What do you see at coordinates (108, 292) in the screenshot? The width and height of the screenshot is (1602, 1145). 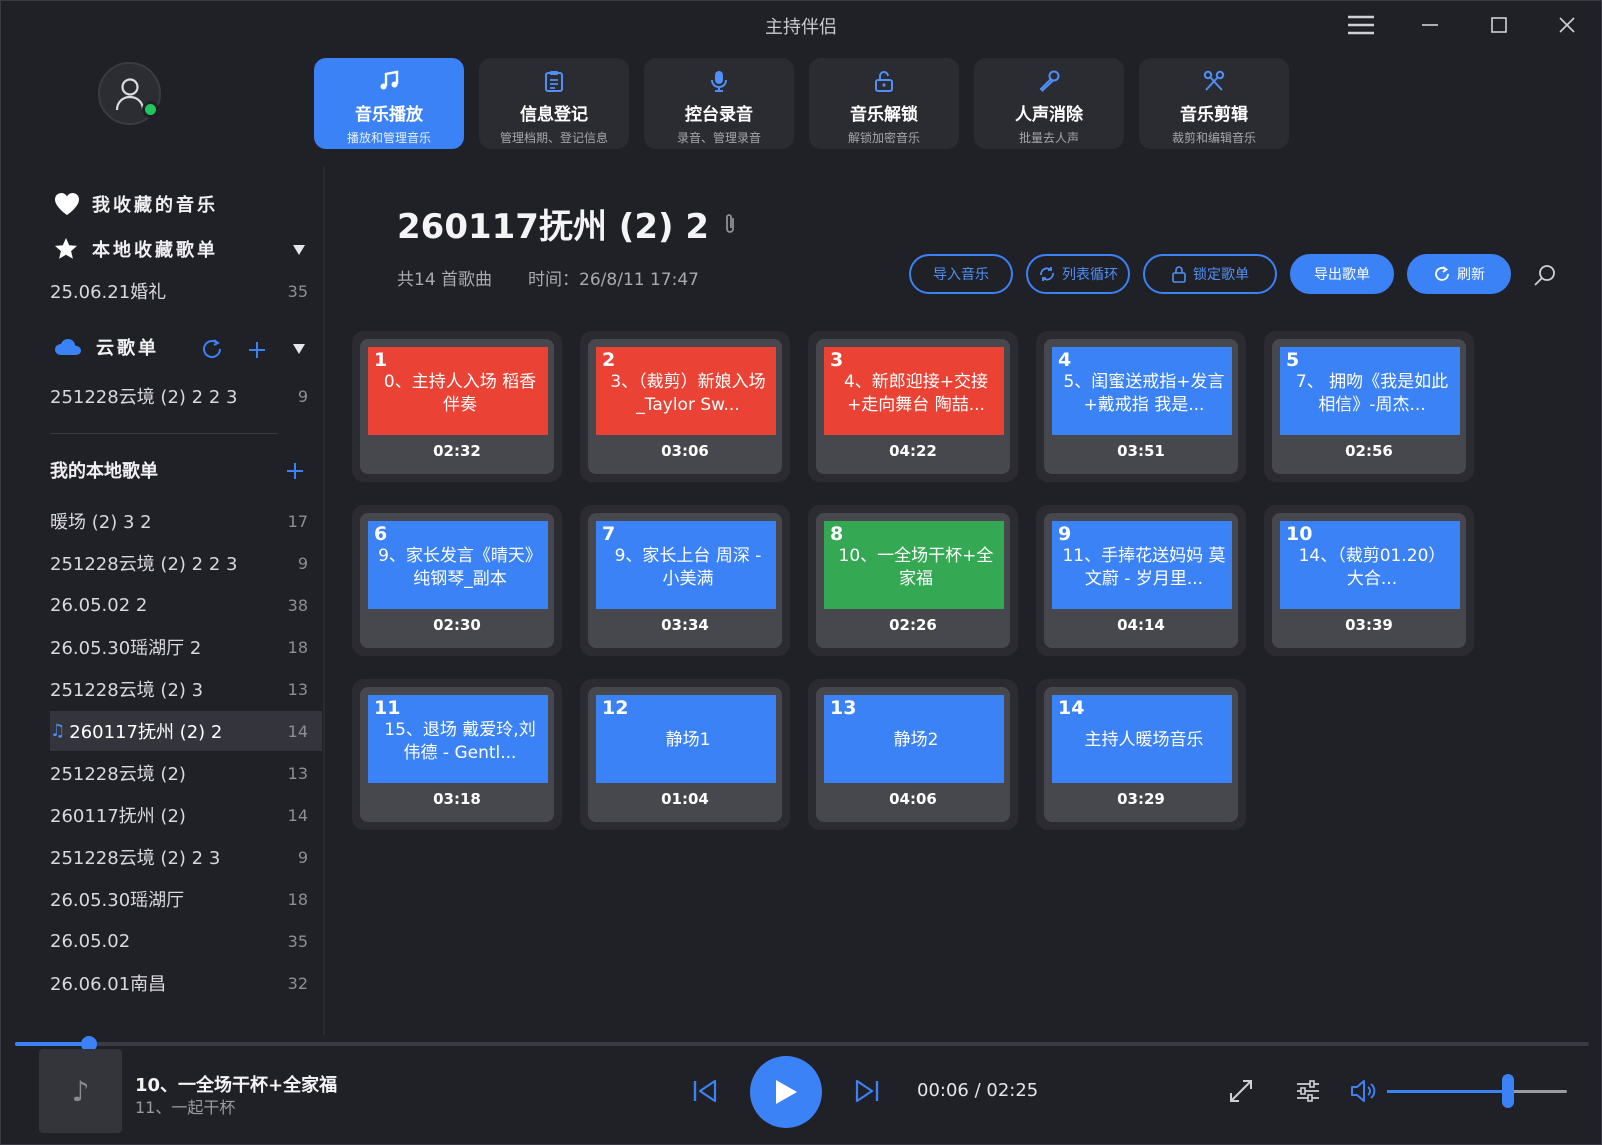 I see `playlist-name: 25.06.21婚礼` at bounding box center [108, 292].